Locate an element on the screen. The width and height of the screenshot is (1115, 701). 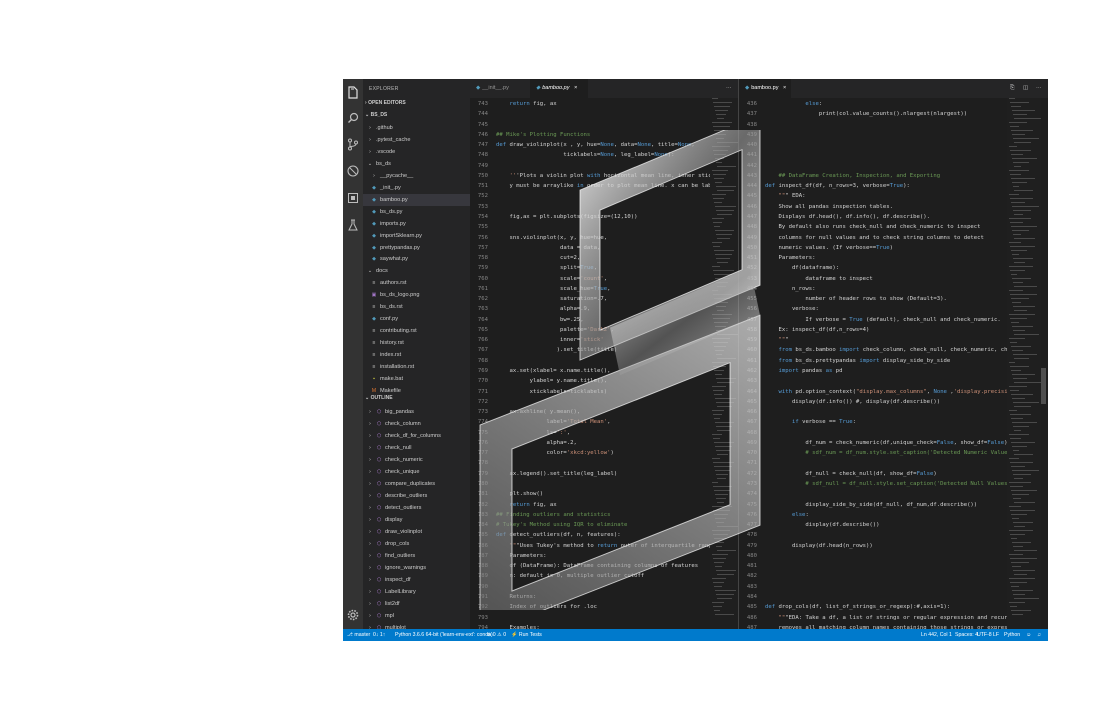
bell-icon: ♫ is located at coordinates (1039, 635).